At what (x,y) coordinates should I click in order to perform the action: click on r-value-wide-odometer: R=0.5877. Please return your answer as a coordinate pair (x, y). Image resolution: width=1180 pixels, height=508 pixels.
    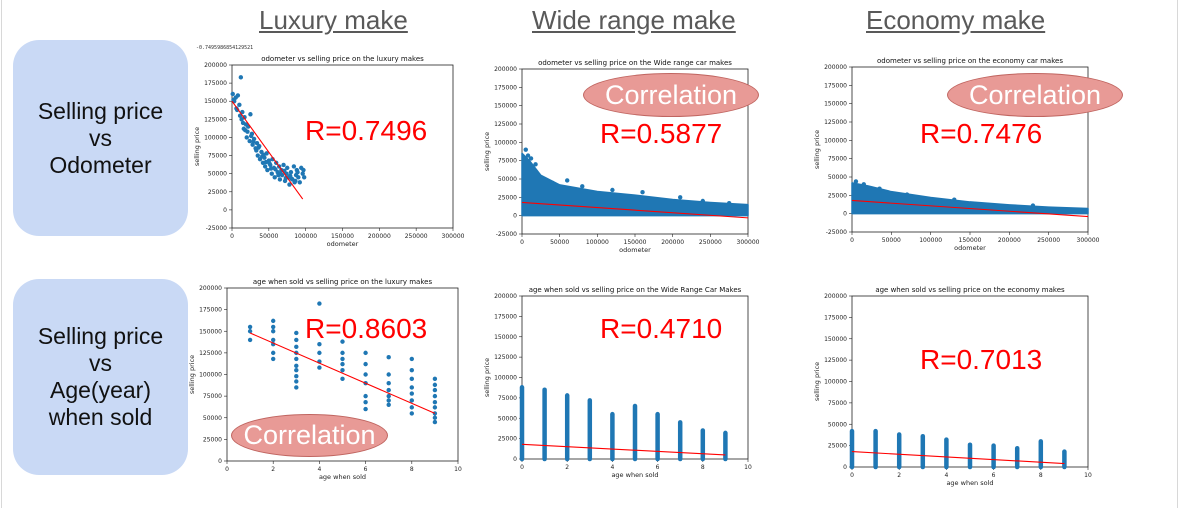
    Looking at the image, I should click on (661, 133).